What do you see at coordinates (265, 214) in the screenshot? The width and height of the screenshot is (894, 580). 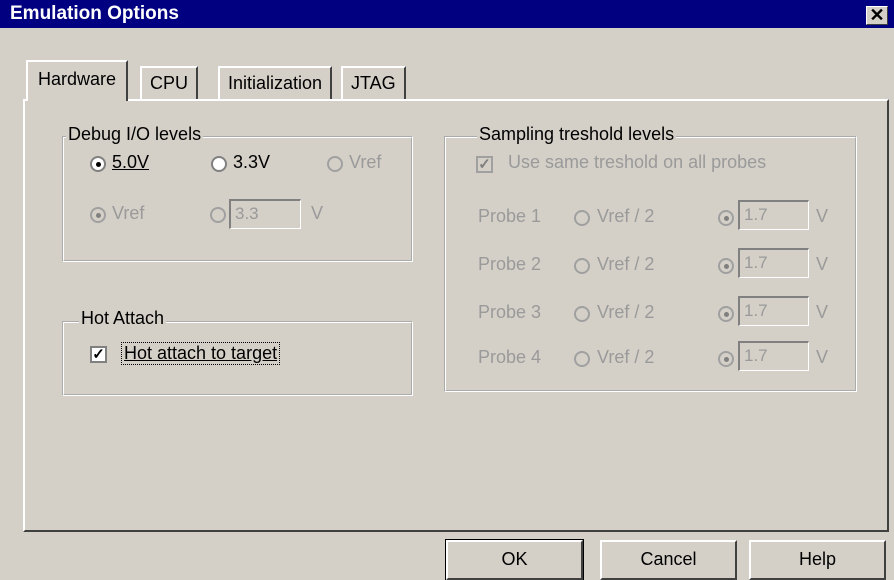 I see `custom-voltage-field: 3.3` at bounding box center [265, 214].